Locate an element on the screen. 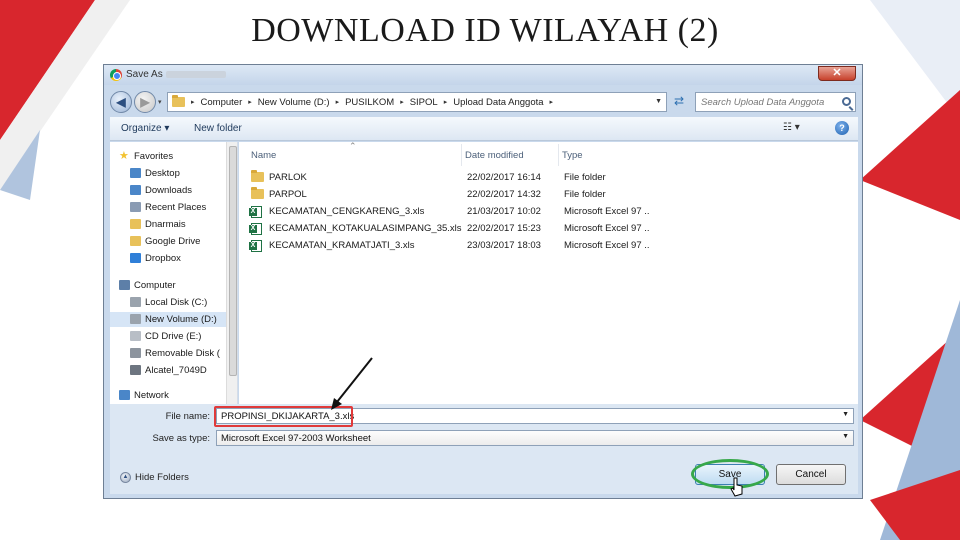 This screenshot has width=960, height=540. file-name: KECAMATAN_CENGKARENG_3.xls is located at coordinates (347, 211).